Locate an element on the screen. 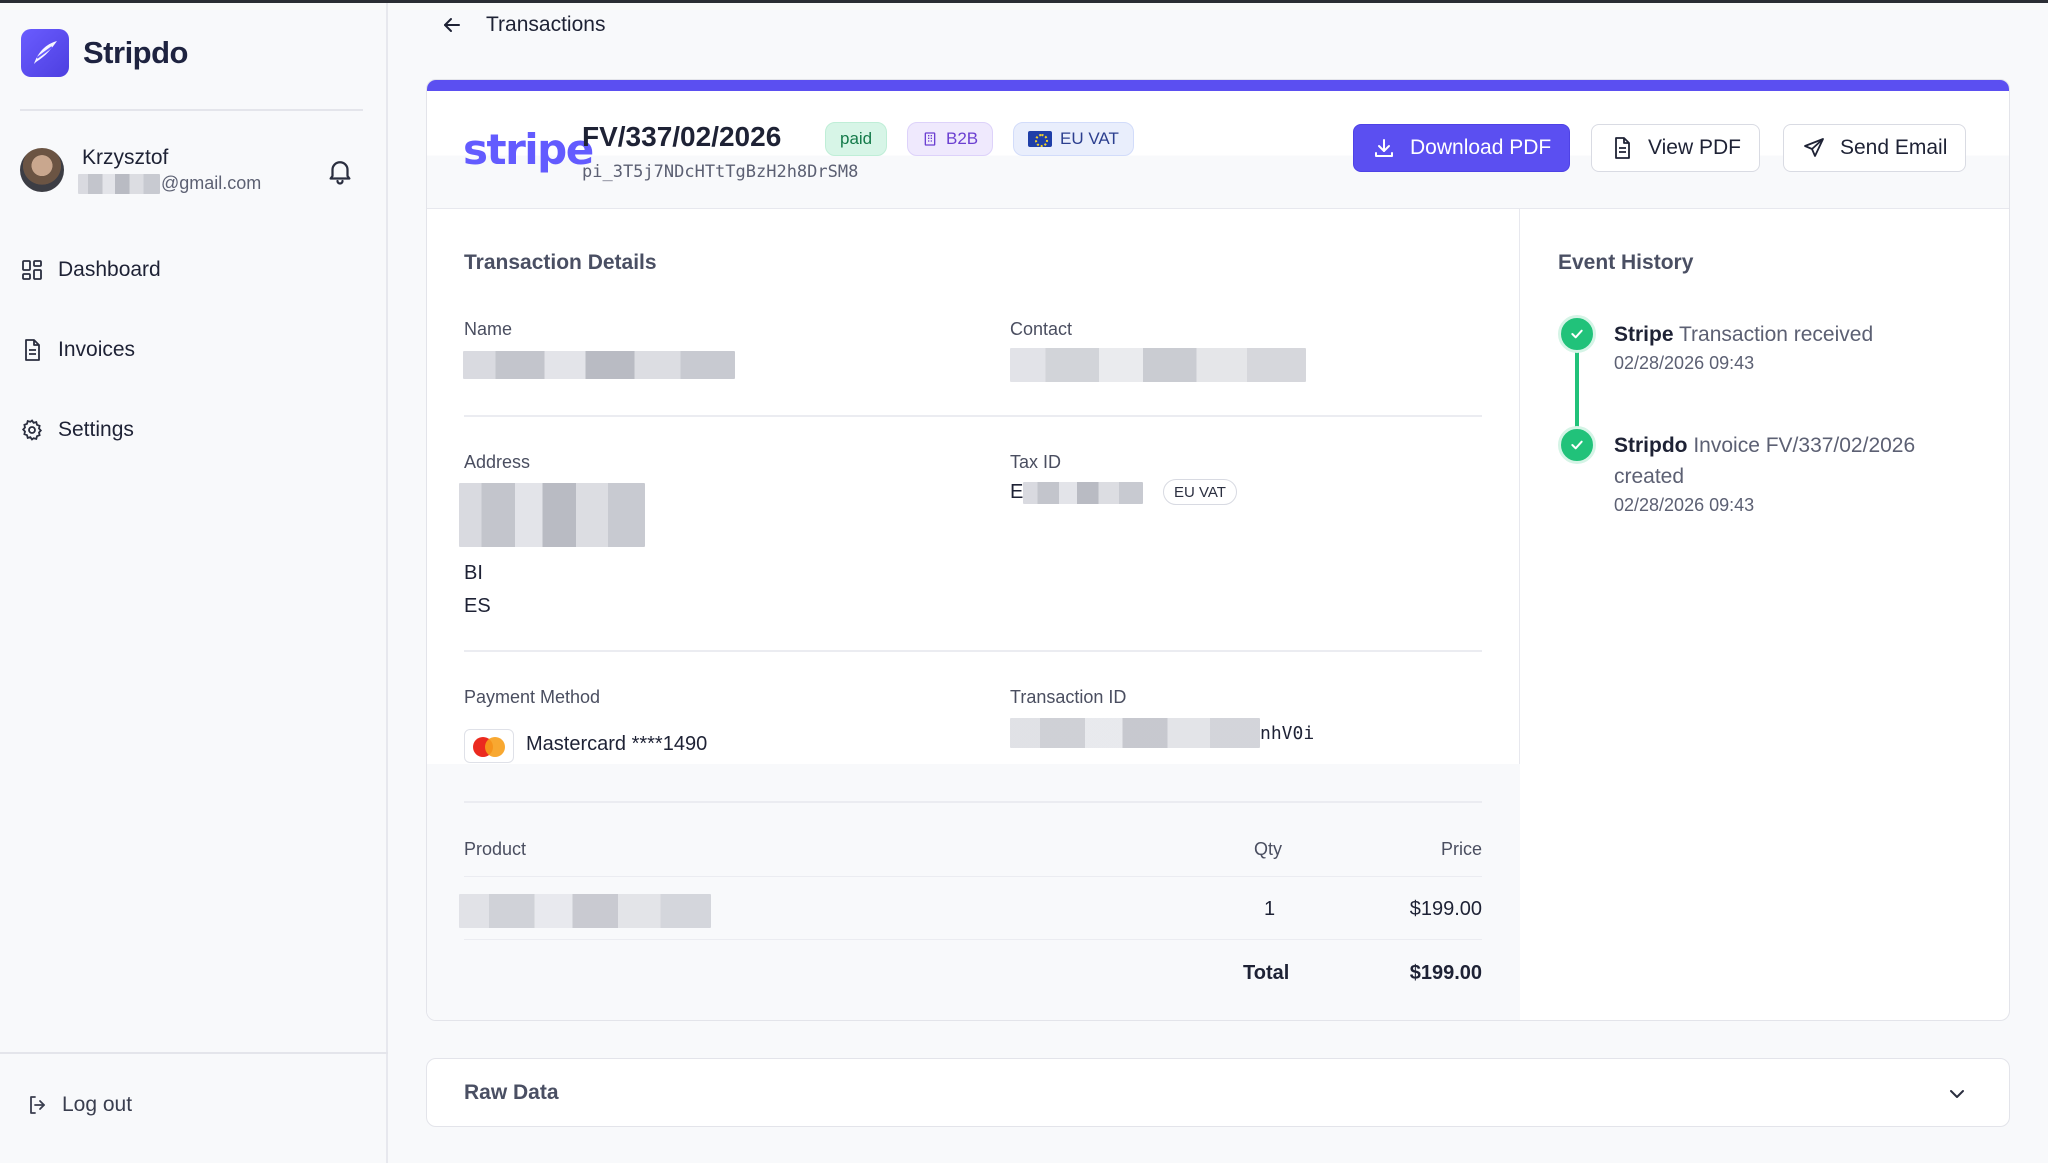 Image resolution: width=2048 pixels, height=1163 pixels. page-title: Transactions is located at coordinates (546, 24).